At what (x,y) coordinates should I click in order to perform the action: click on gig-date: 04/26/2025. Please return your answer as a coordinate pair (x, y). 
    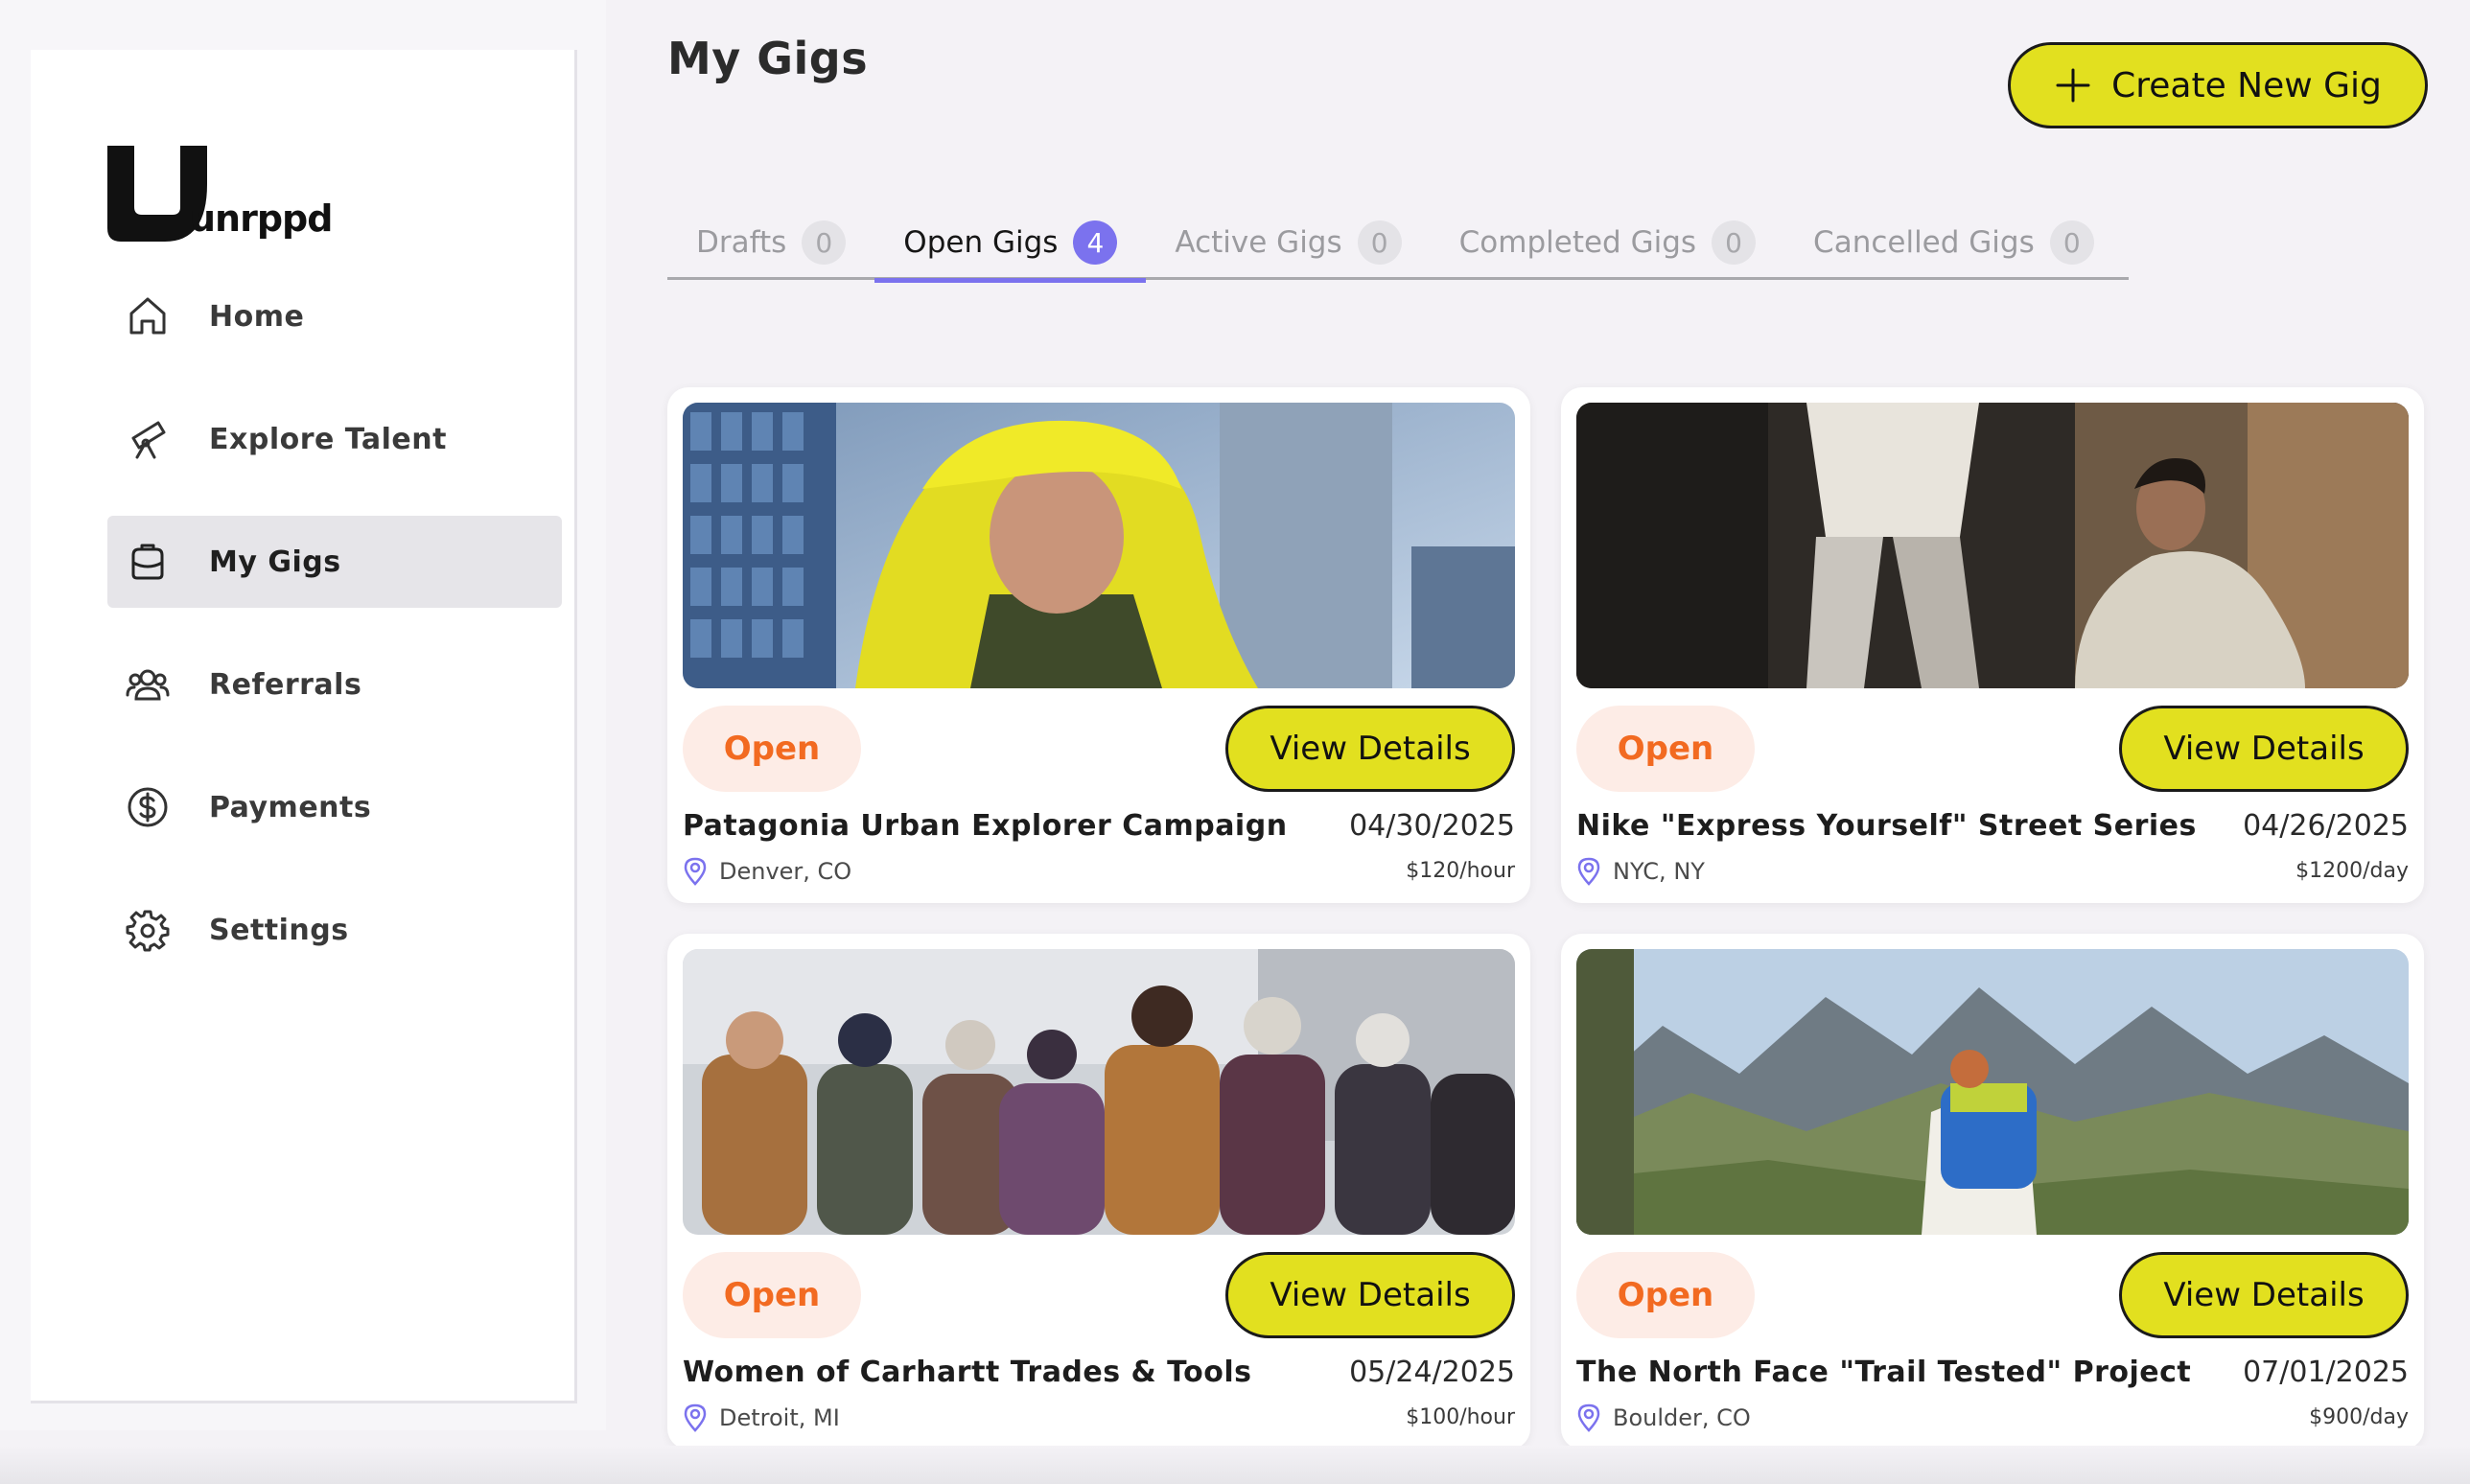
    Looking at the image, I should click on (2326, 826).